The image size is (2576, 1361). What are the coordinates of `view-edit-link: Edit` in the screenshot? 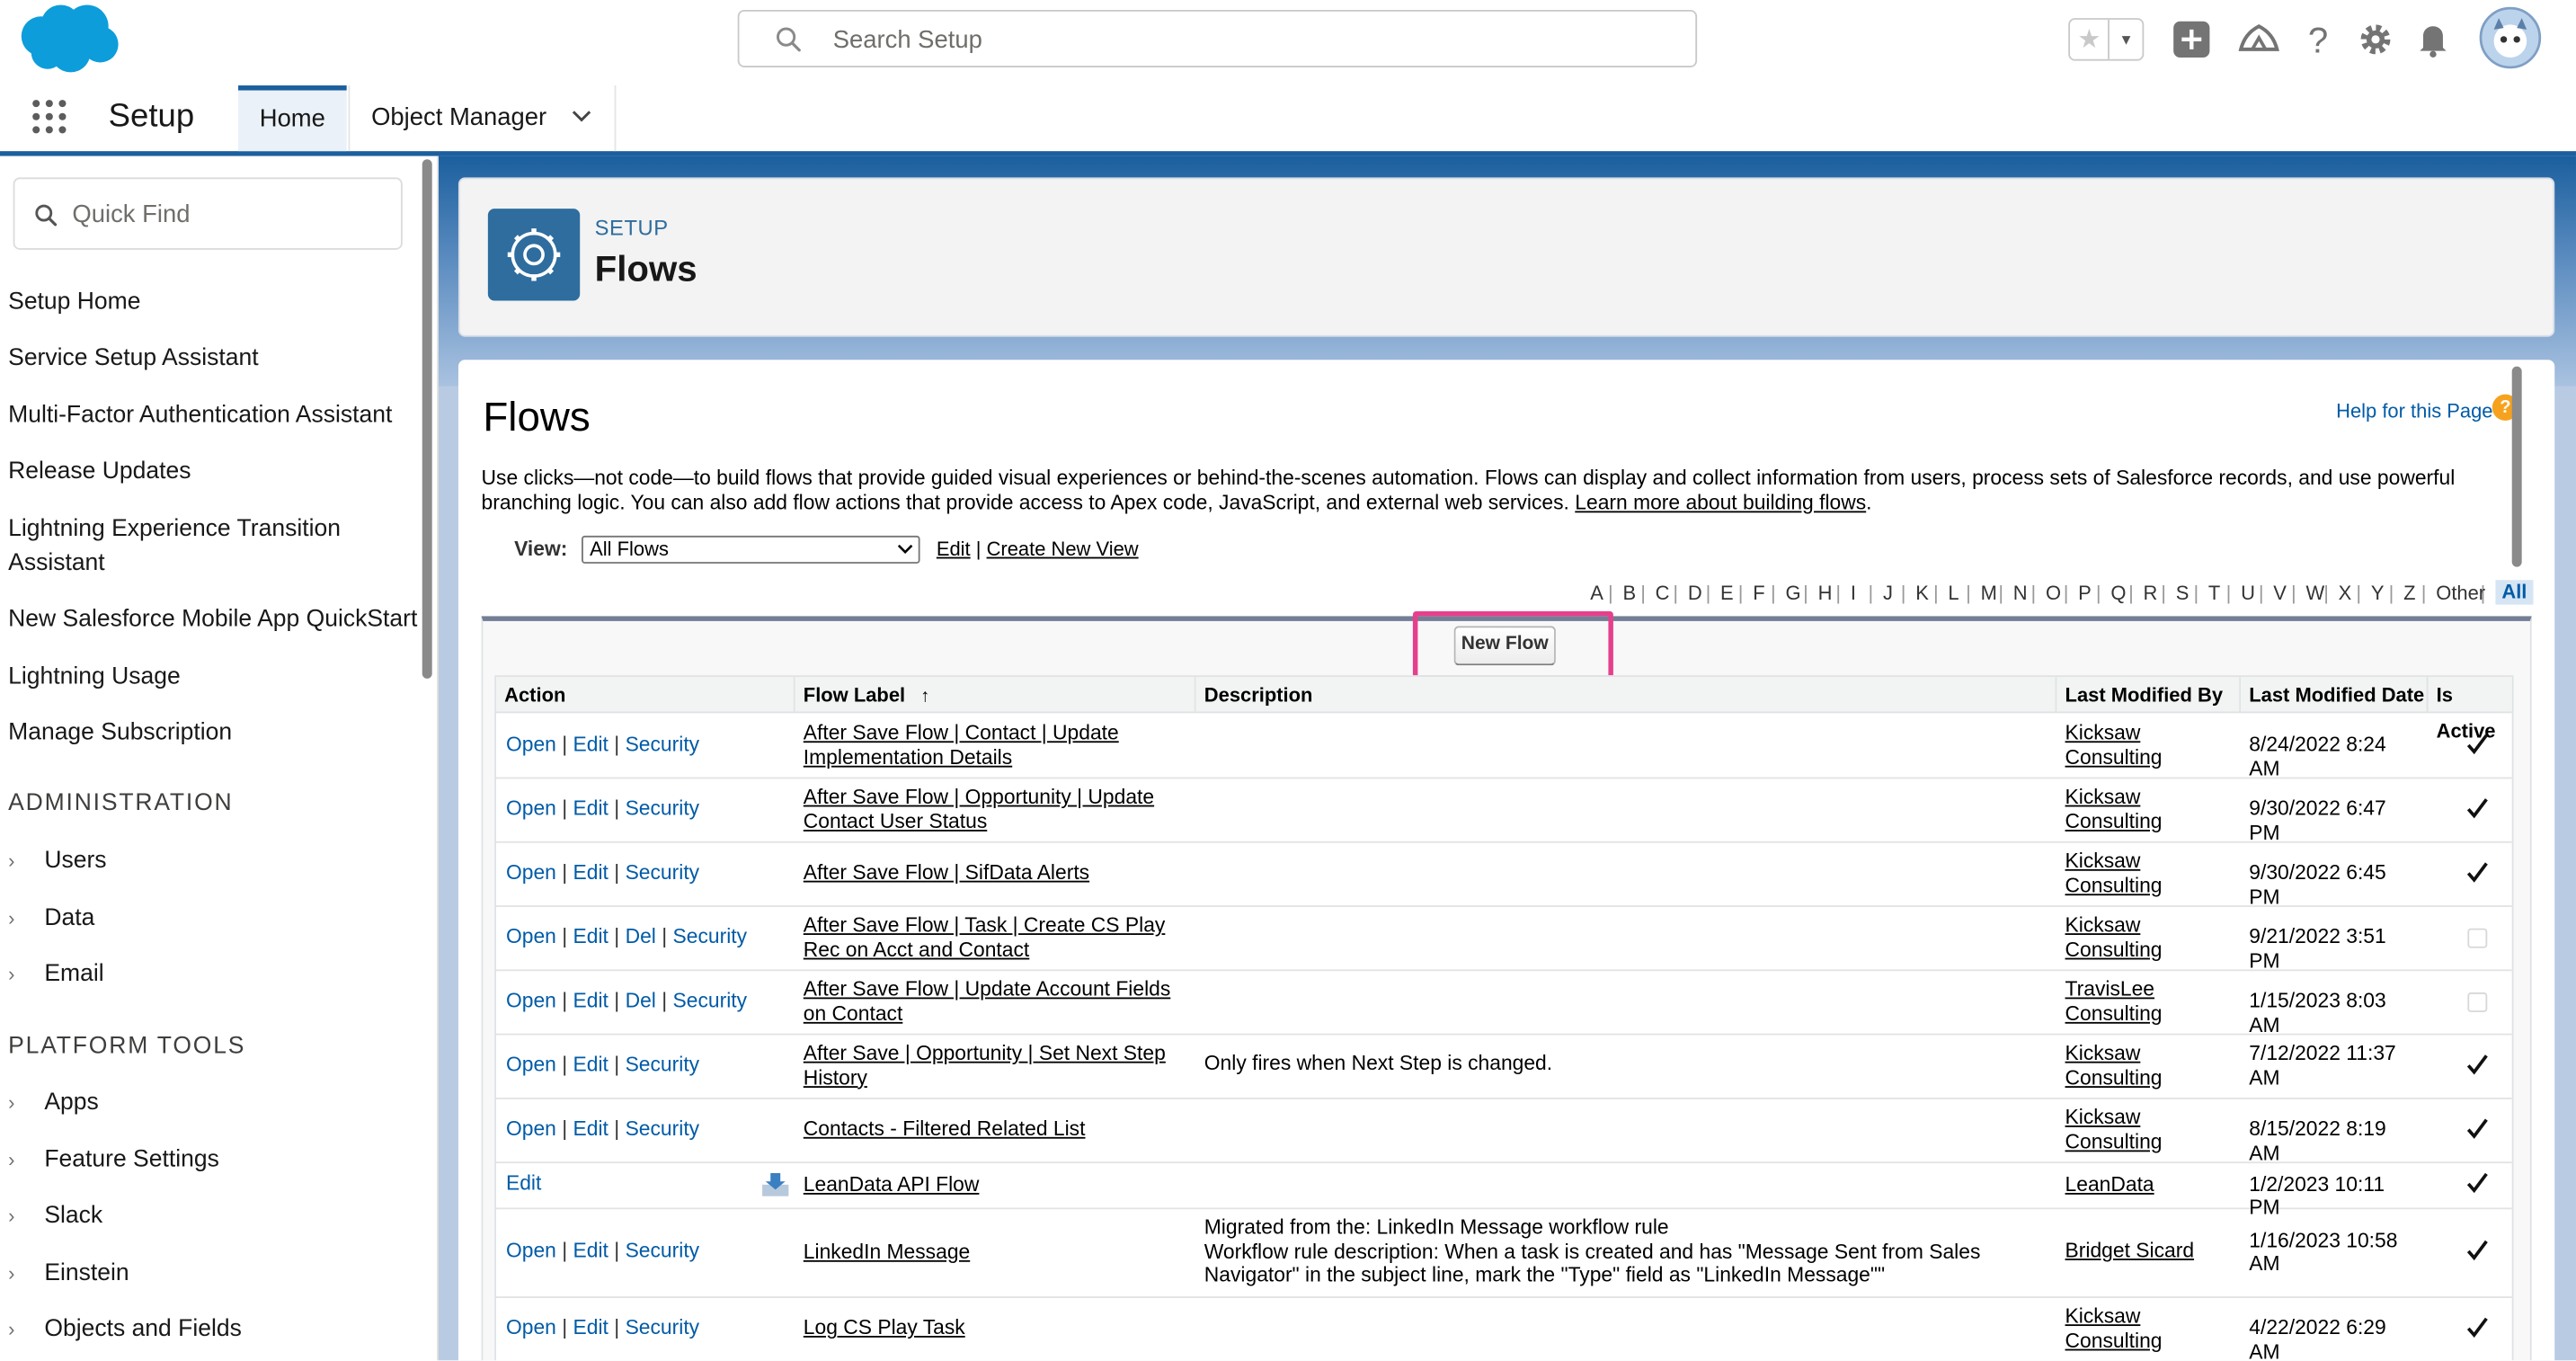 It's located at (954, 549).